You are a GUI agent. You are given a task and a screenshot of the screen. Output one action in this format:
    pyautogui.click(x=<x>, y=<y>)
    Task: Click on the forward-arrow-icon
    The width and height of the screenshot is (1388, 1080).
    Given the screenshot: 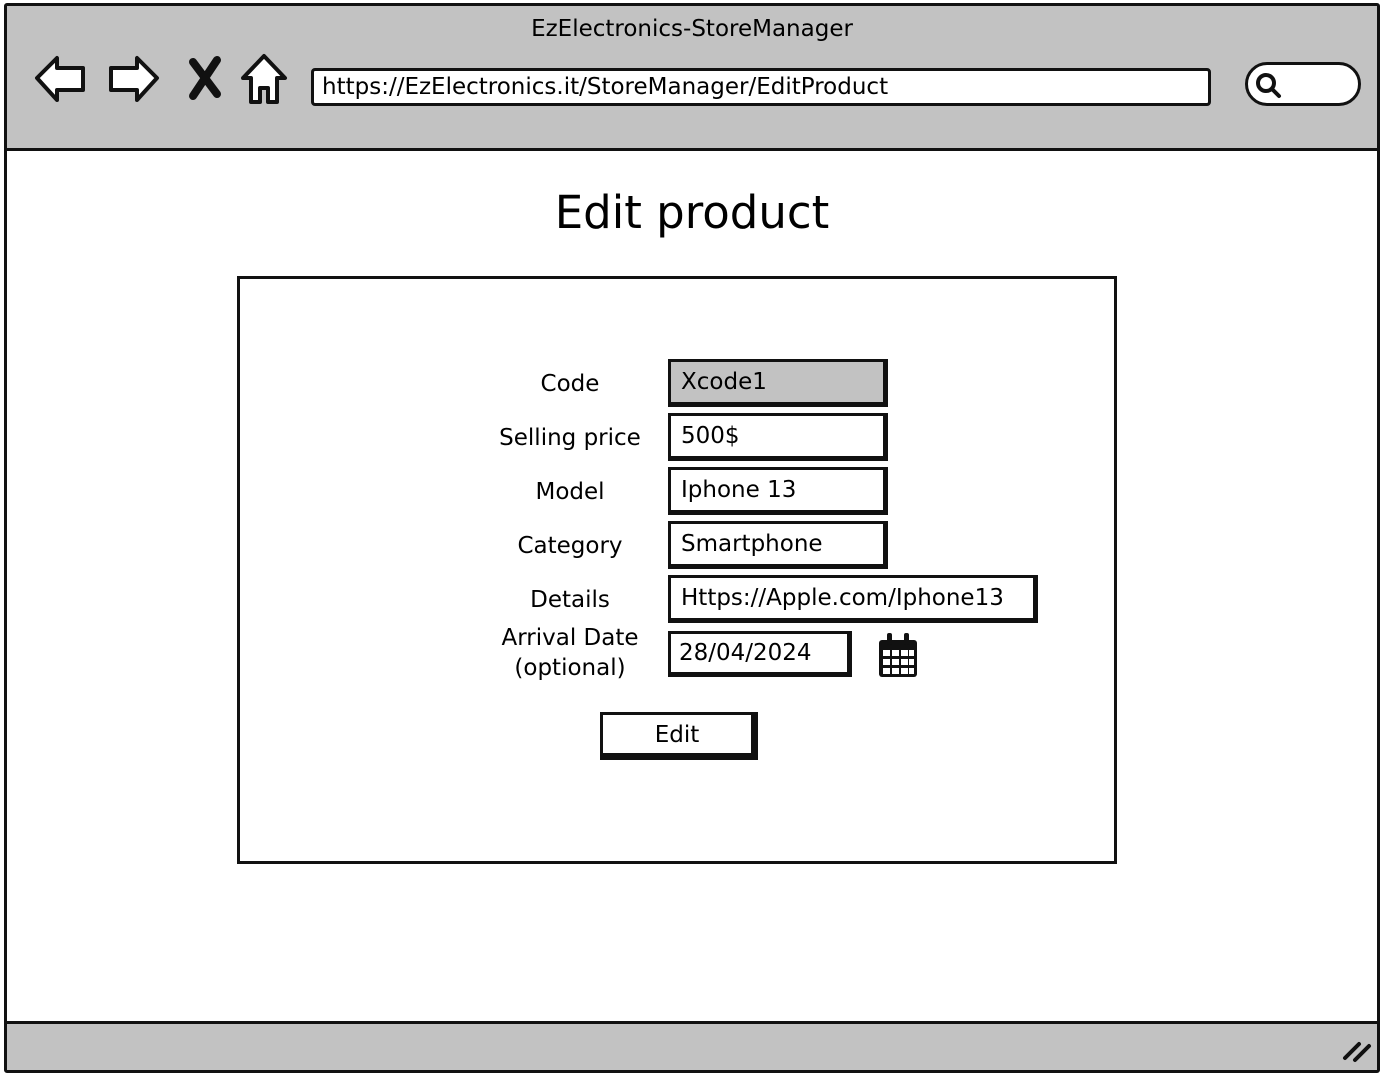 What is the action you would take?
    pyautogui.click(x=134, y=79)
    